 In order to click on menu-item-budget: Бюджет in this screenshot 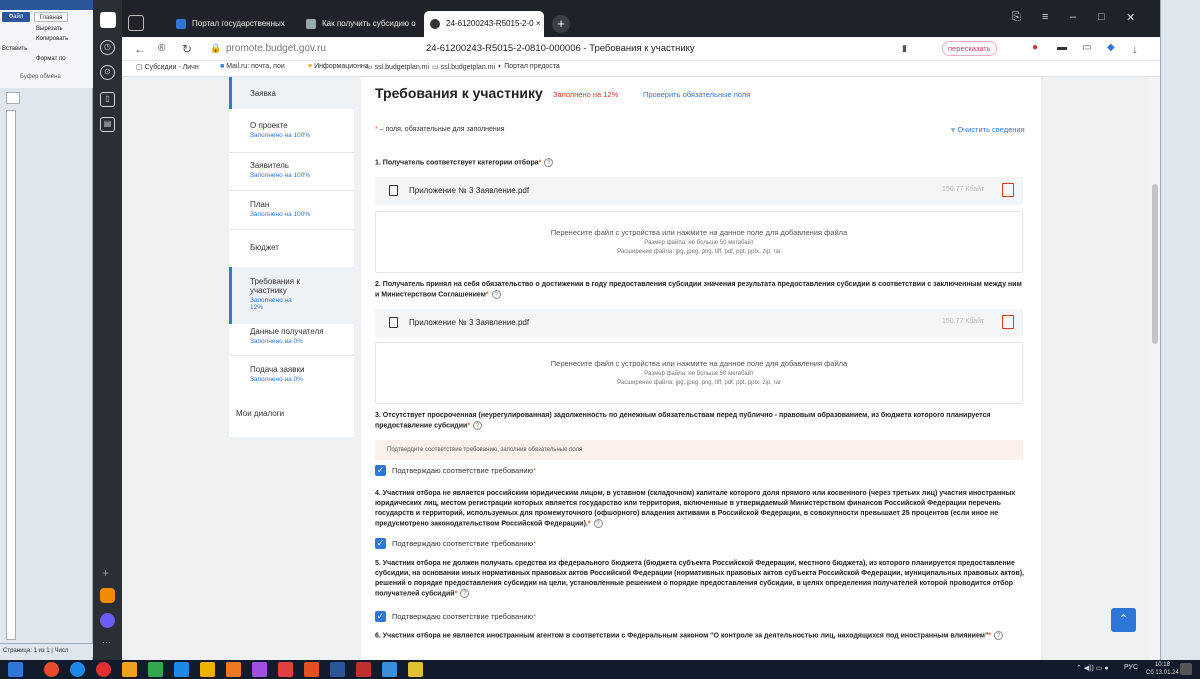, I will do `click(291, 247)`.